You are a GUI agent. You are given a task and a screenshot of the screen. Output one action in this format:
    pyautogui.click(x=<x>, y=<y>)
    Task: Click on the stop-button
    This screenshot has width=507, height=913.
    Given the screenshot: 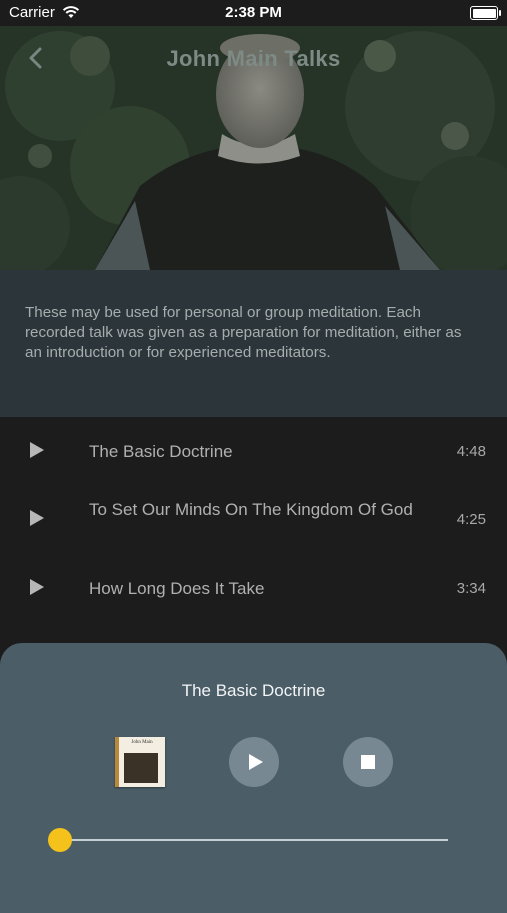 What is the action you would take?
    pyautogui.click(x=368, y=762)
    